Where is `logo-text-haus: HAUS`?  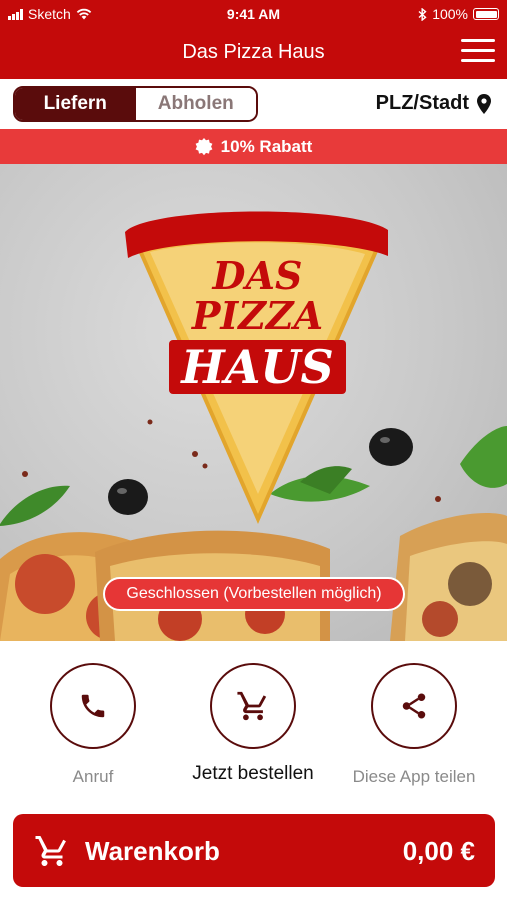
logo-text-haus: HAUS is located at coordinates (257, 367).